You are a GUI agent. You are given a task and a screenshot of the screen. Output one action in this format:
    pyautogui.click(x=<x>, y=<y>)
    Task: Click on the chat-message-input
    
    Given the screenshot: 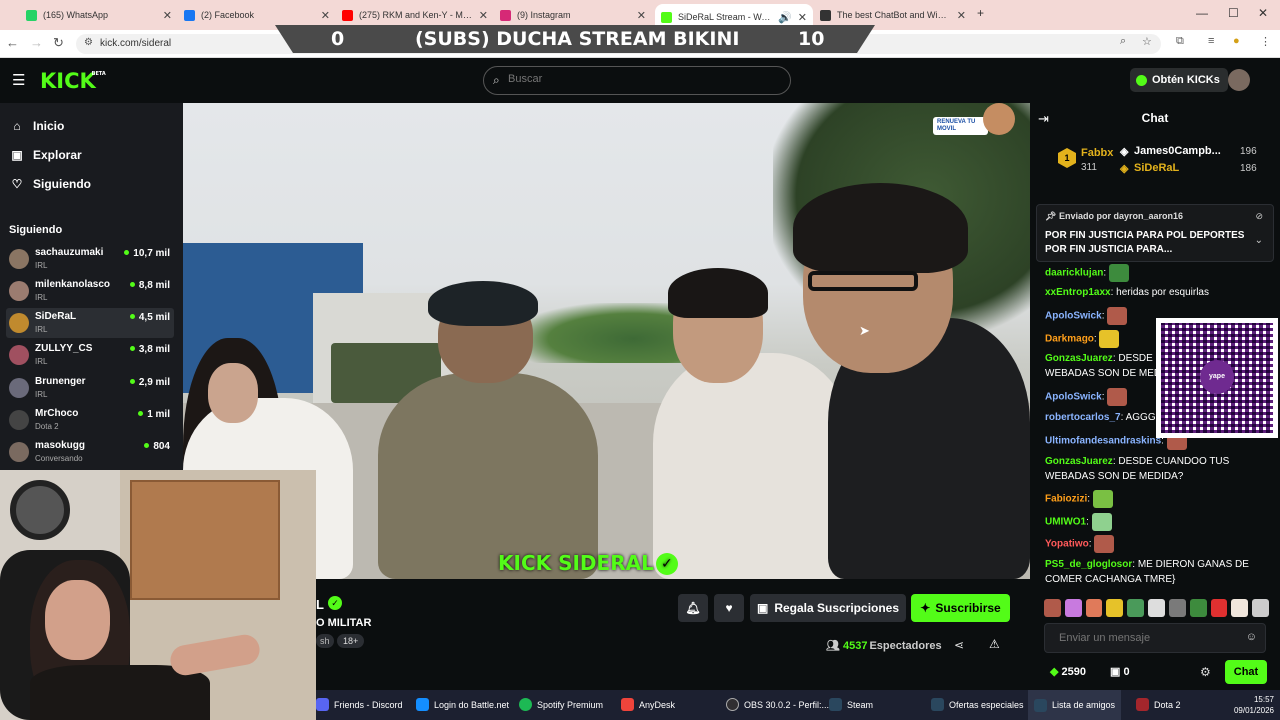 What is the action you would take?
    pyautogui.click(x=1144, y=638)
    